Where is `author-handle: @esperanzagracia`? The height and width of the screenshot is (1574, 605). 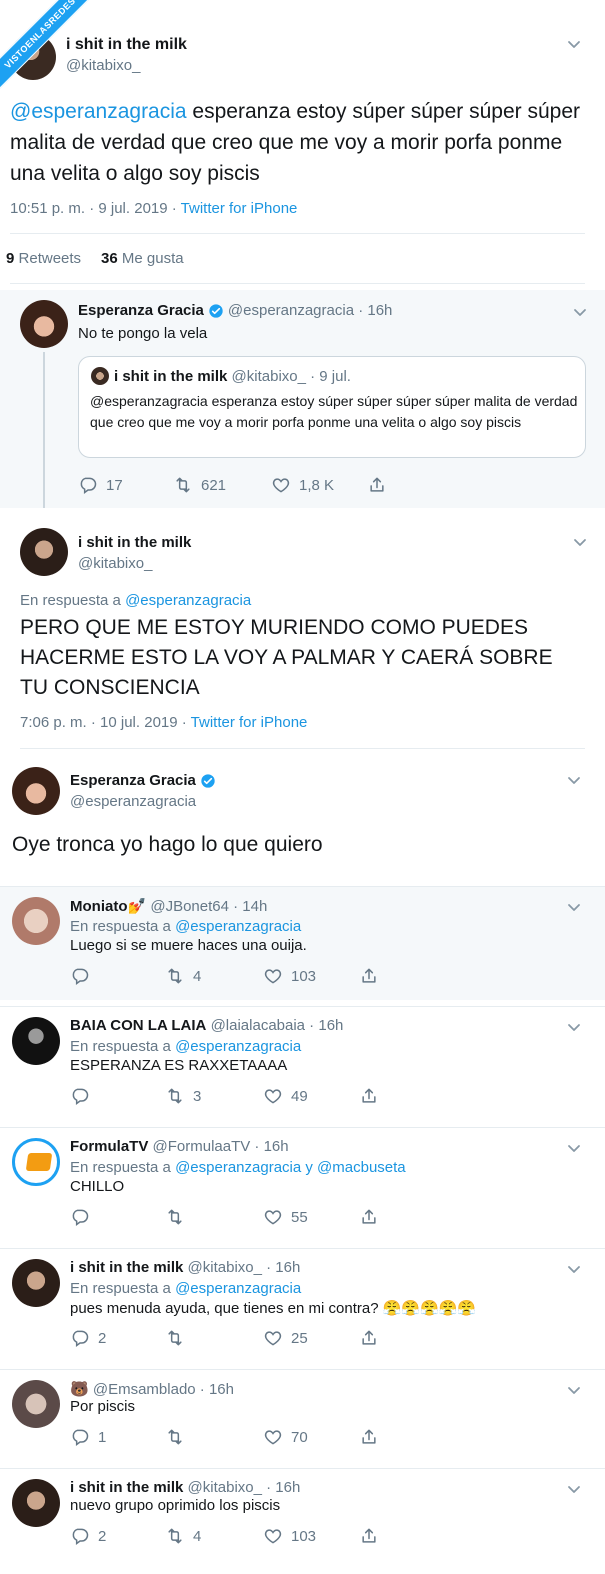 author-handle: @esperanzagracia is located at coordinates (133, 801).